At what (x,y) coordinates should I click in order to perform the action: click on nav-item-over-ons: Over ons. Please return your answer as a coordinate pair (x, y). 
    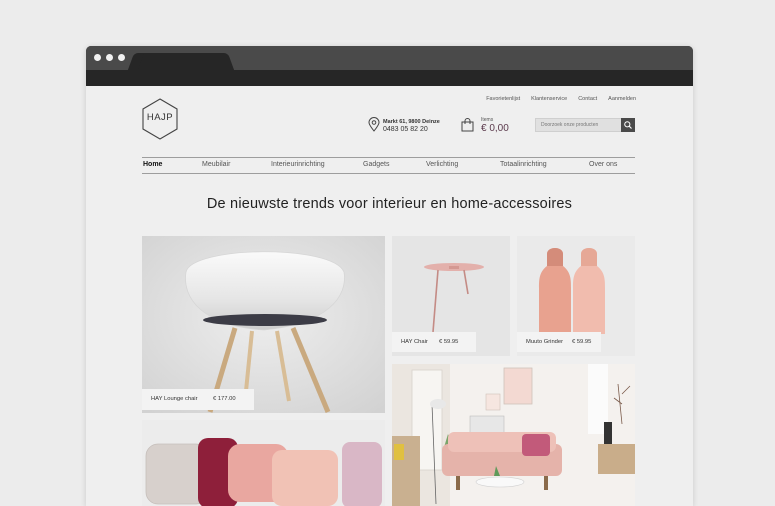
    Looking at the image, I should click on (603, 164).